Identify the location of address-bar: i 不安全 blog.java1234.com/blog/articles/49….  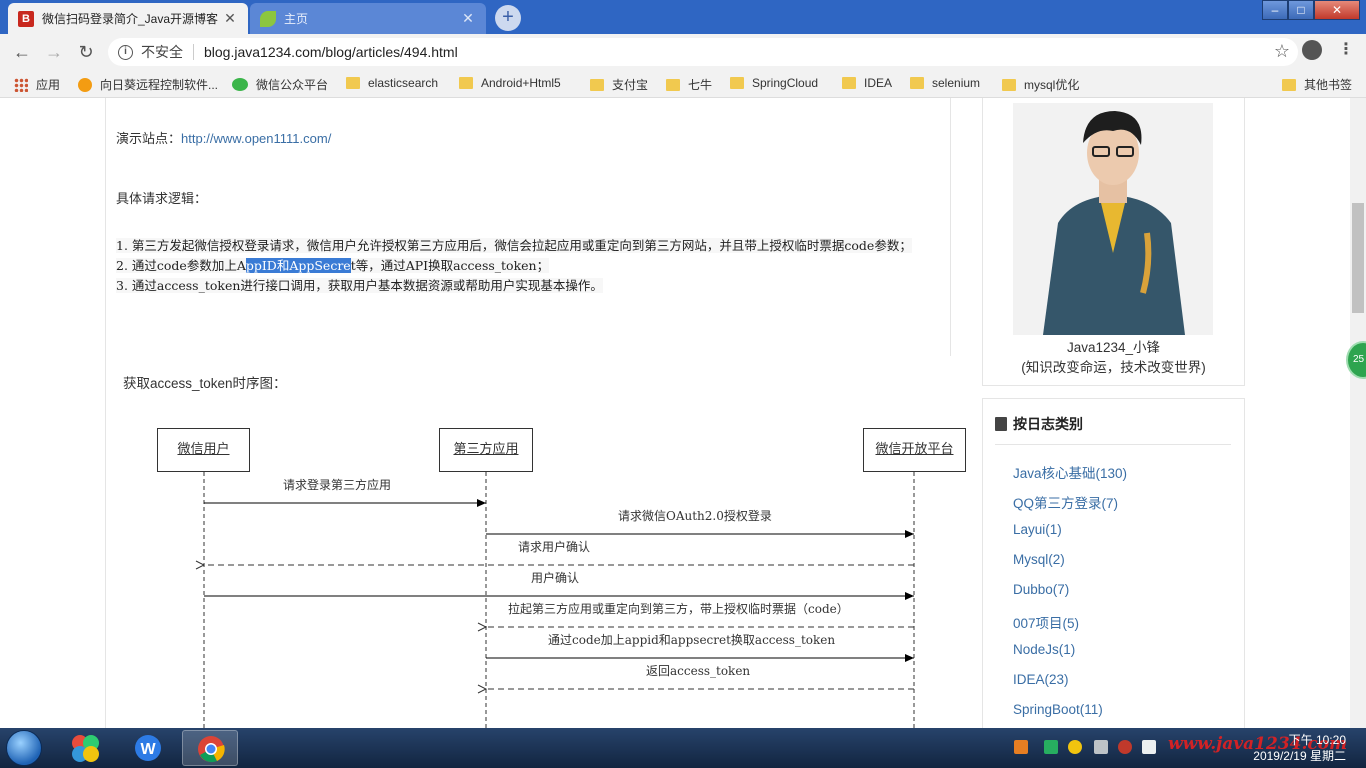
(703, 52).